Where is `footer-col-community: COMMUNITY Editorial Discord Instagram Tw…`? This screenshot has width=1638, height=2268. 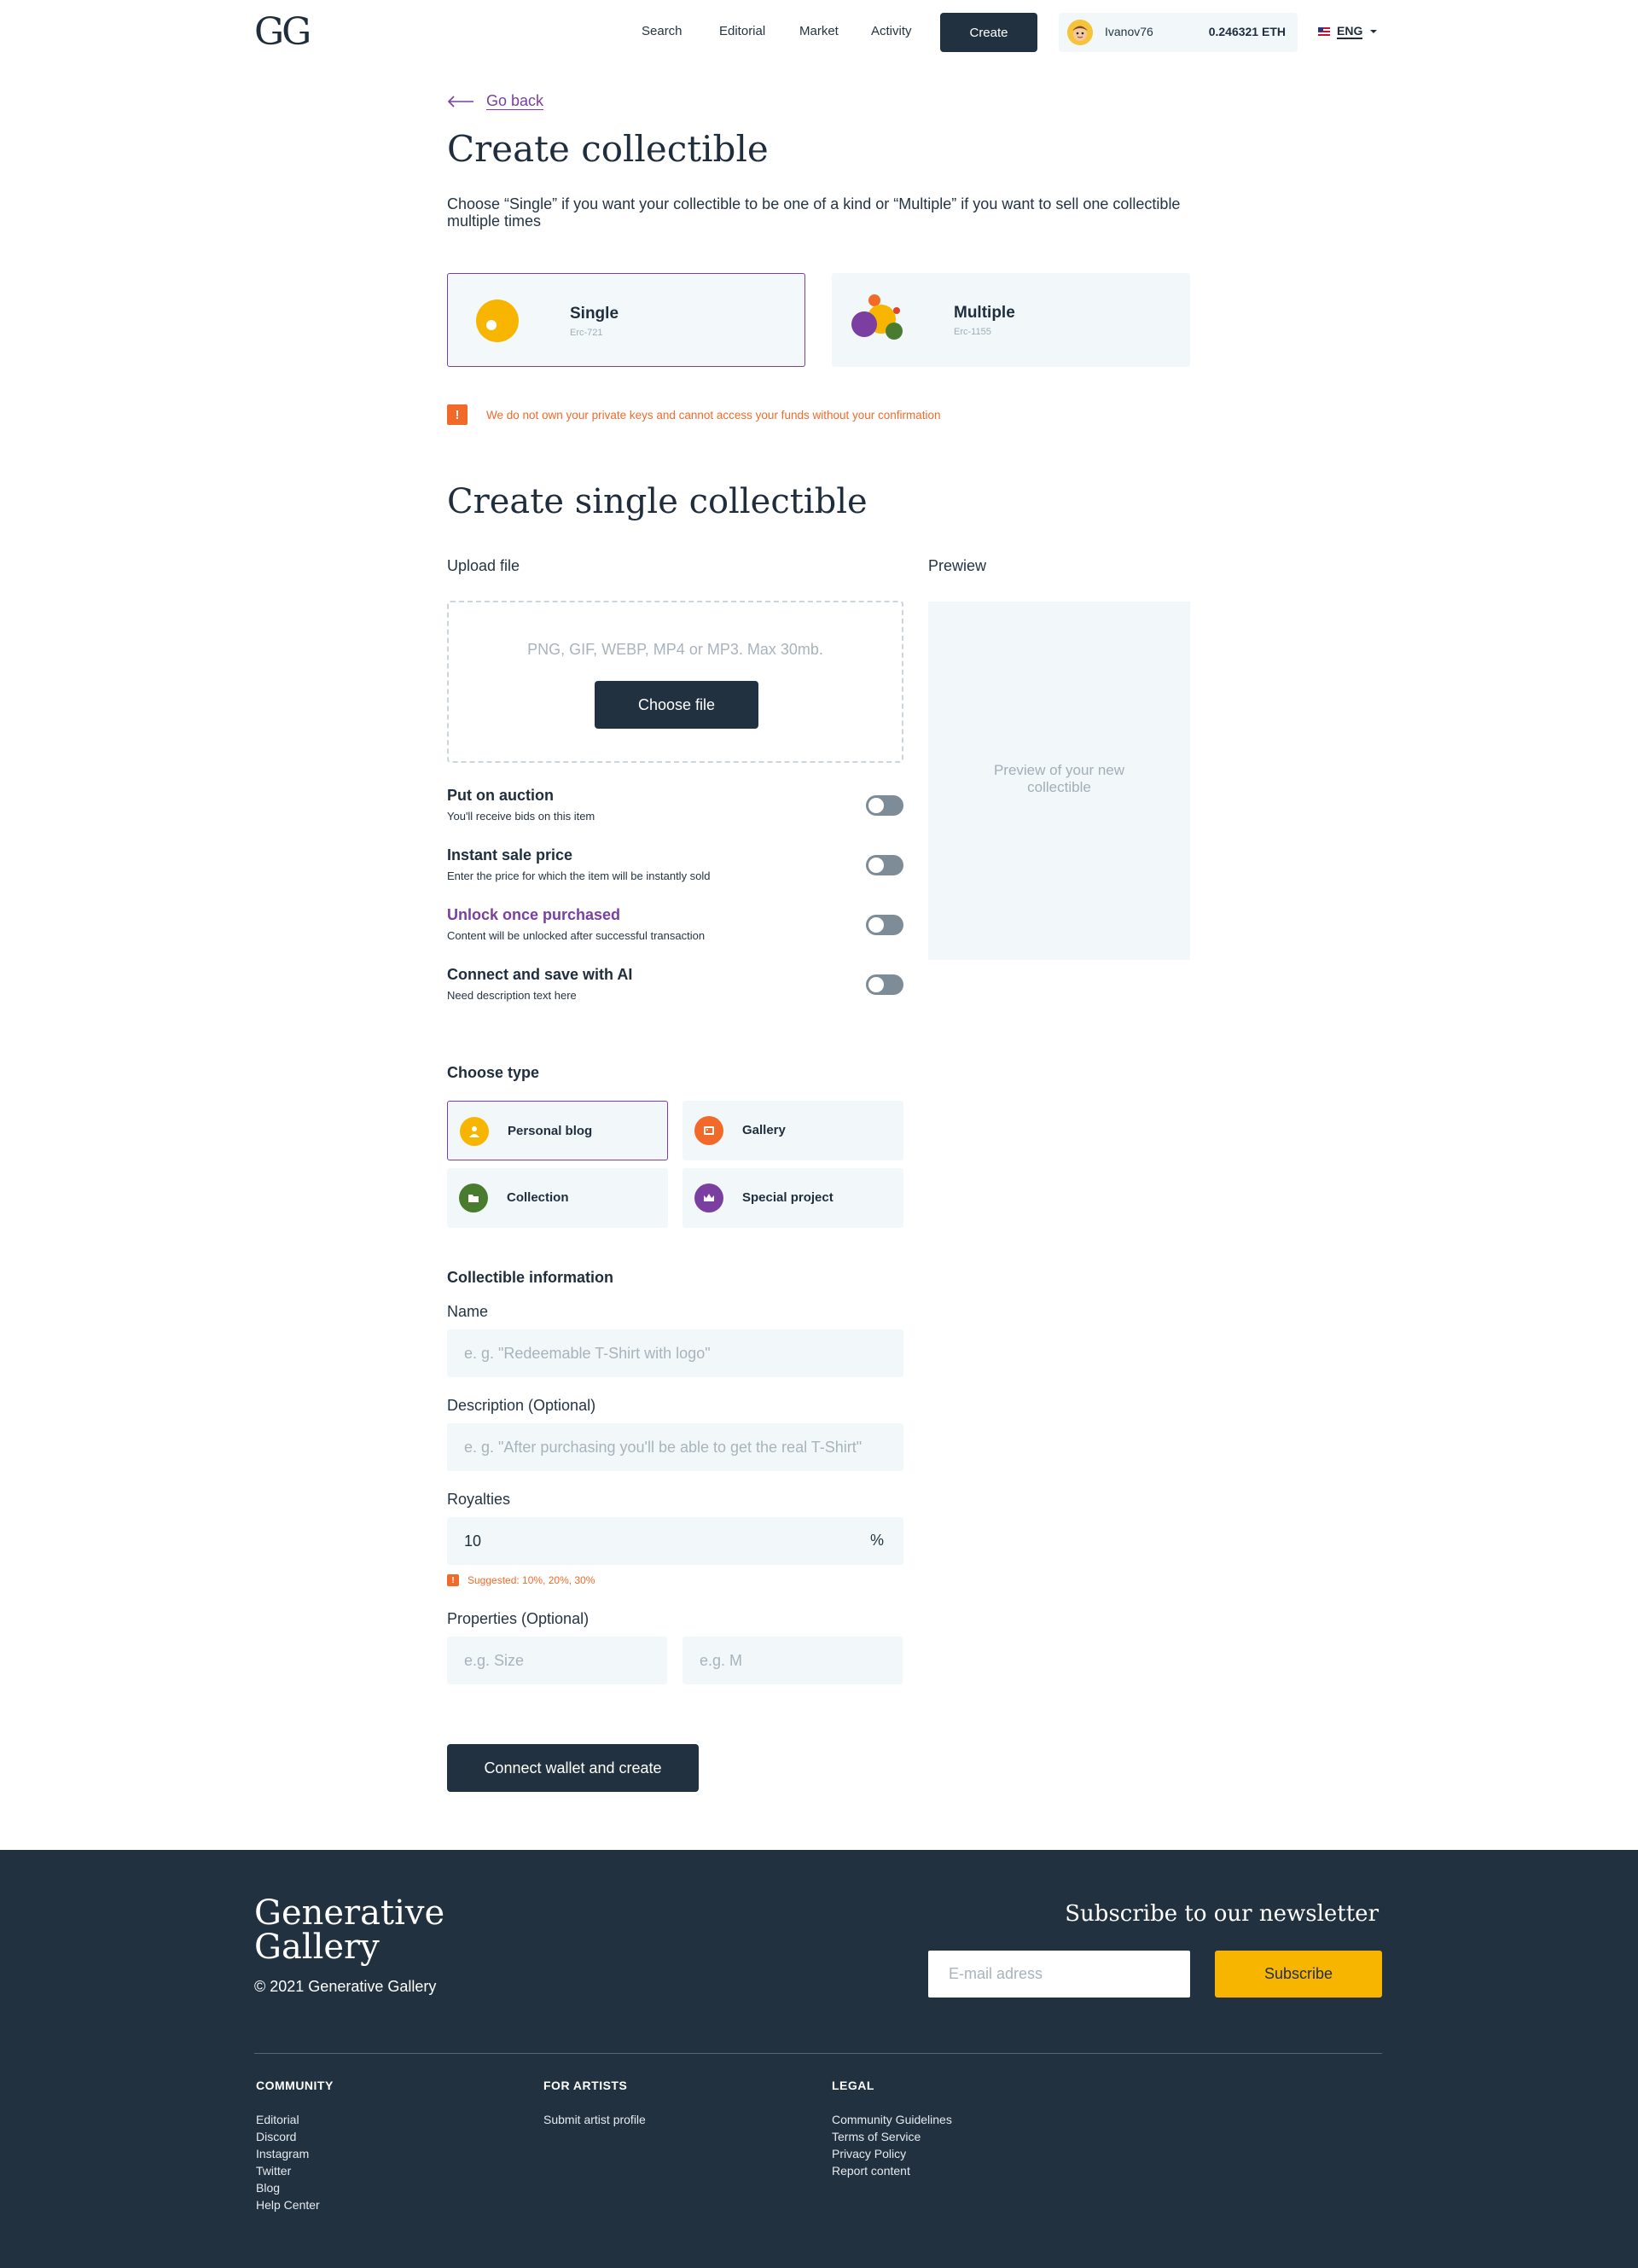 footer-col-community: COMMUNITY Editorial Discord Instagram Tw… is located at coordinates (295, 2146).